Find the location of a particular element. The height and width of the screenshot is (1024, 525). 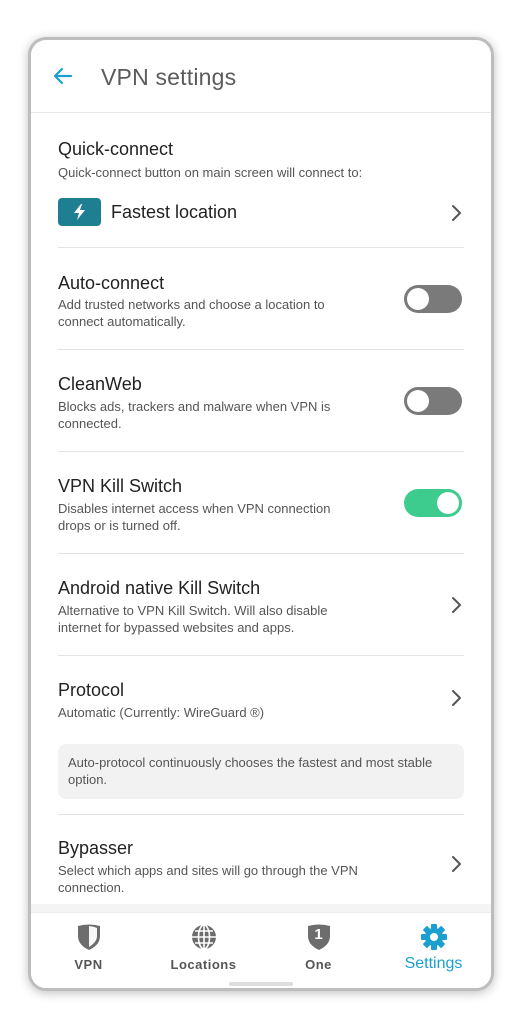

auto-connect-title: Auto-connect is located at coordinates (111, 283).